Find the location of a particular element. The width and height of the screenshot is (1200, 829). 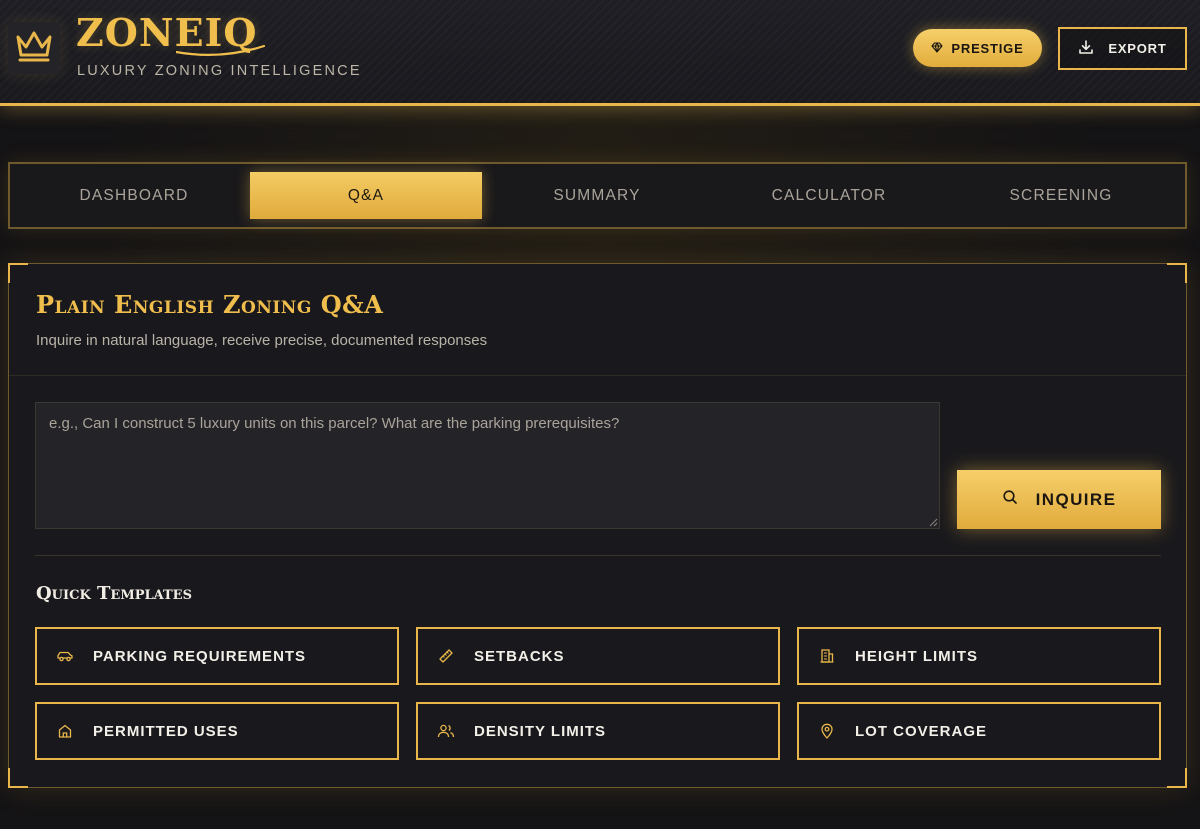

prestige-label: PRESTIGE is located at coordinates (987, 48).